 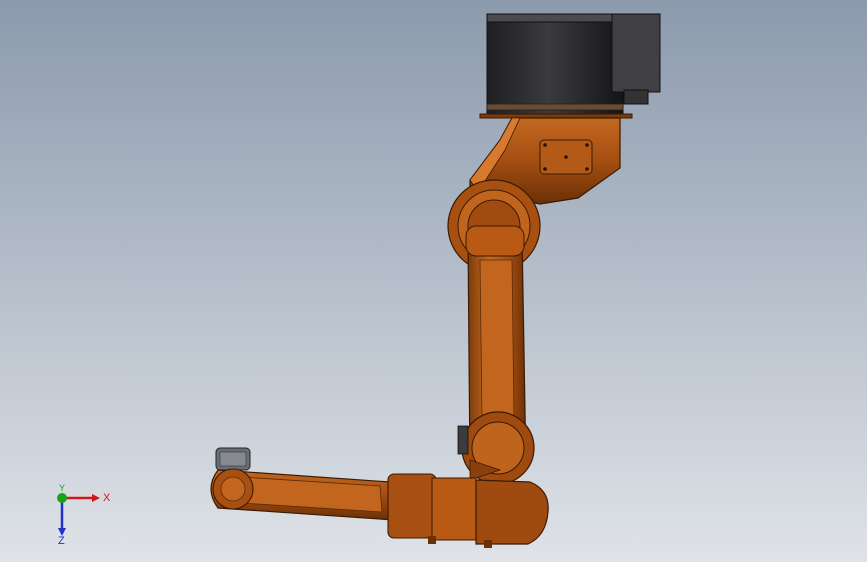 What do you see at coordinates (96, 498) in the screenshot?
I see `x-axis-arrowhead` at bounding box center [96, 498].